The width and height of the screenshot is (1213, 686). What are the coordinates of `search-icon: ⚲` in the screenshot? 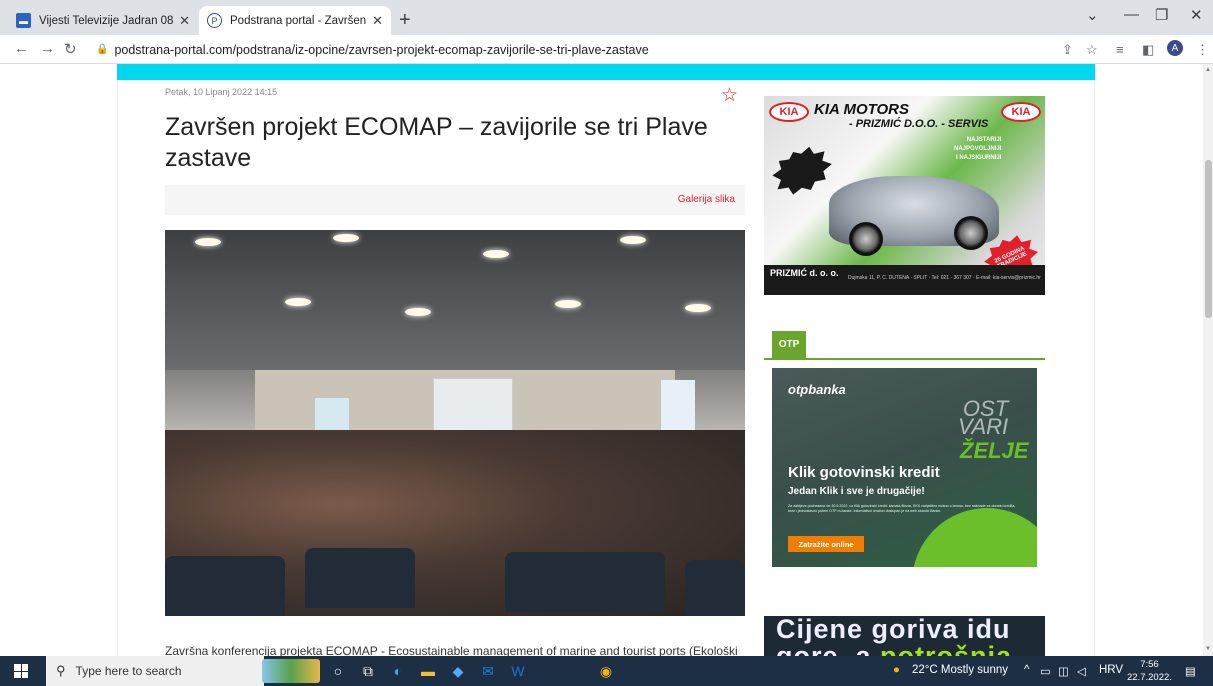 It's located at (61, 670).